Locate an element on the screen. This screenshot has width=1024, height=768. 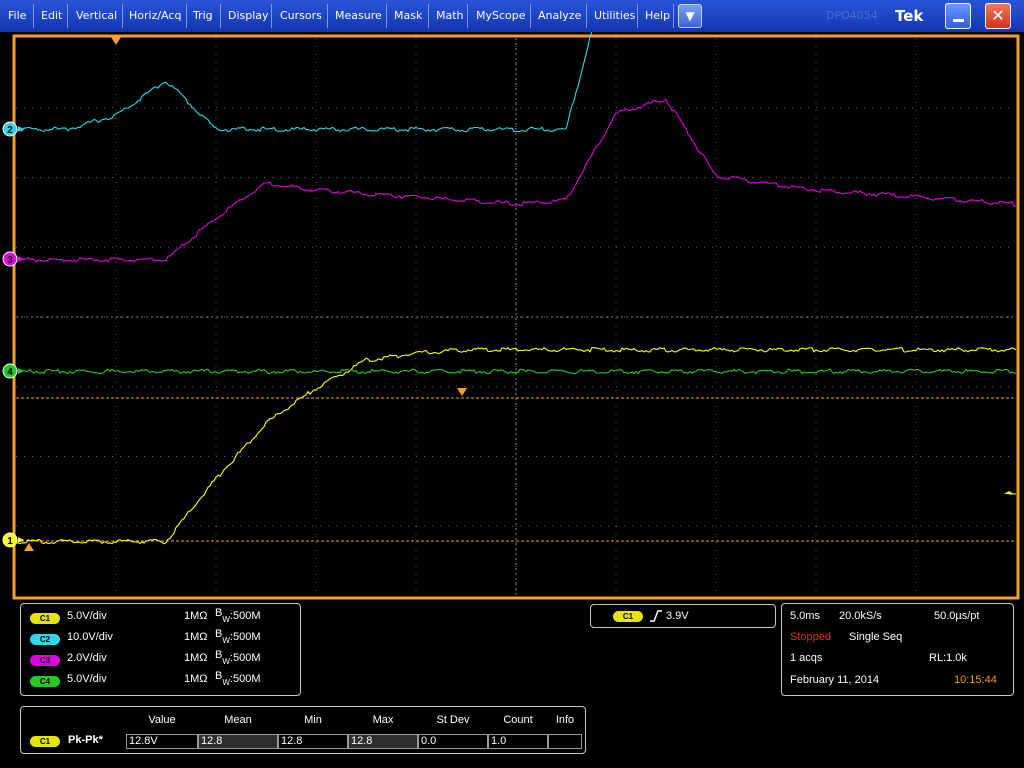
menu-dropdown-button: ▼ is located at coordinates (690, 16).